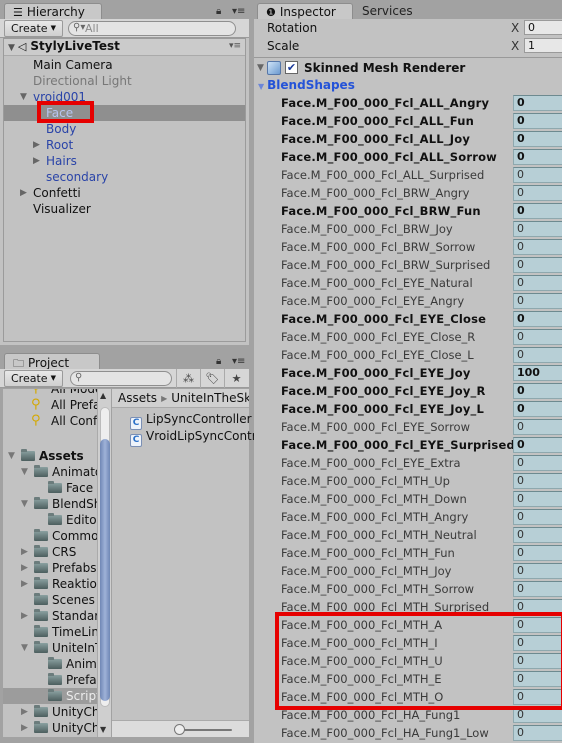  Describe the element at coordinates (124, 65) in the screenshot. I see `hierarchy-item: Main Camera` at that location.